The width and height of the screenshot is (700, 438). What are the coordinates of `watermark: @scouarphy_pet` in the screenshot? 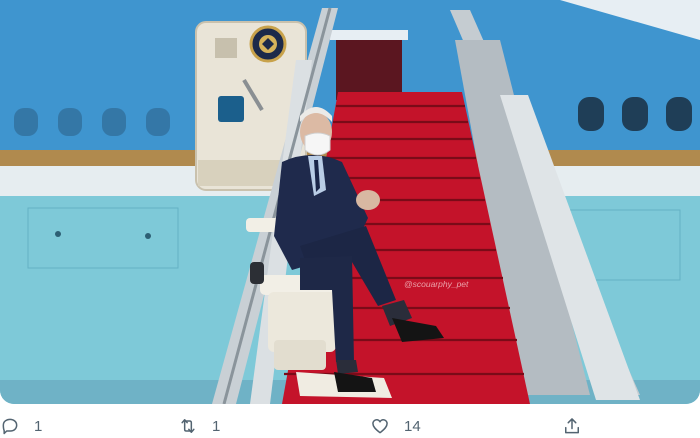 It's located at (436, 284).